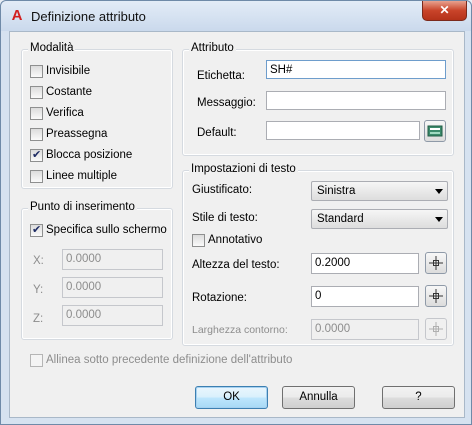 This screenshot has height=425, width=472. What do you see at coordinates (88, 16) in the screenshot?
I see `window-title: Definizione attributo` at bounding box center [88, 16].